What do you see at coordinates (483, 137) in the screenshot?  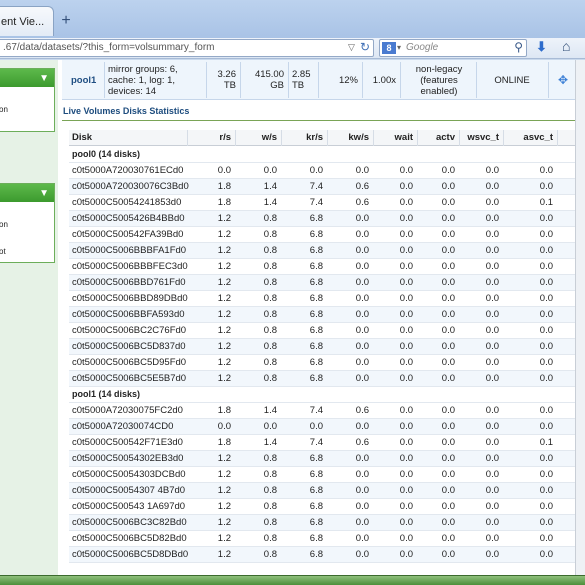 I see `column-header: wsvc_t` at bounding box center [483, 137].